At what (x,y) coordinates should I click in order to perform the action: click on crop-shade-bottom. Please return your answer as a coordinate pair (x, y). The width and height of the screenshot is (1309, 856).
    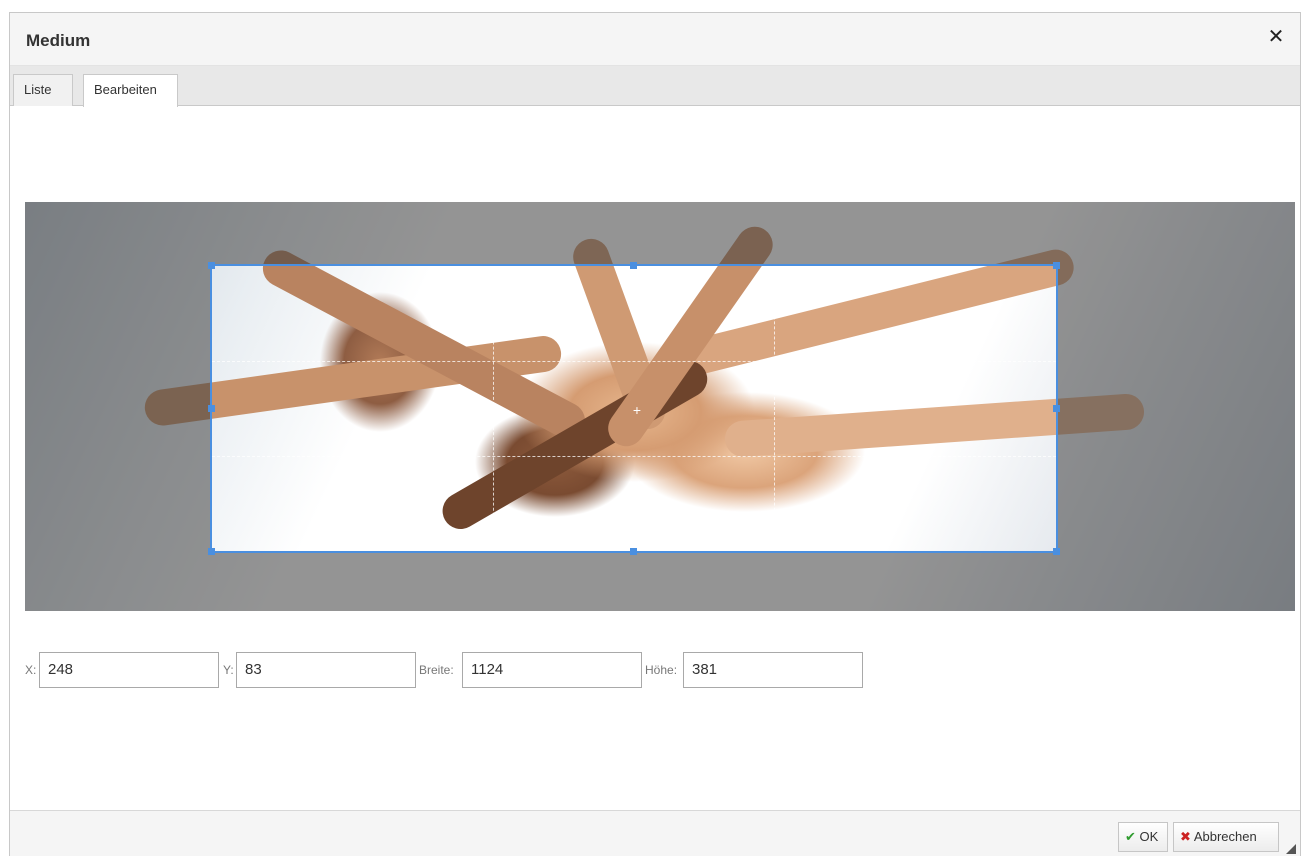
    Looking at the image, I should click on (660, 582).